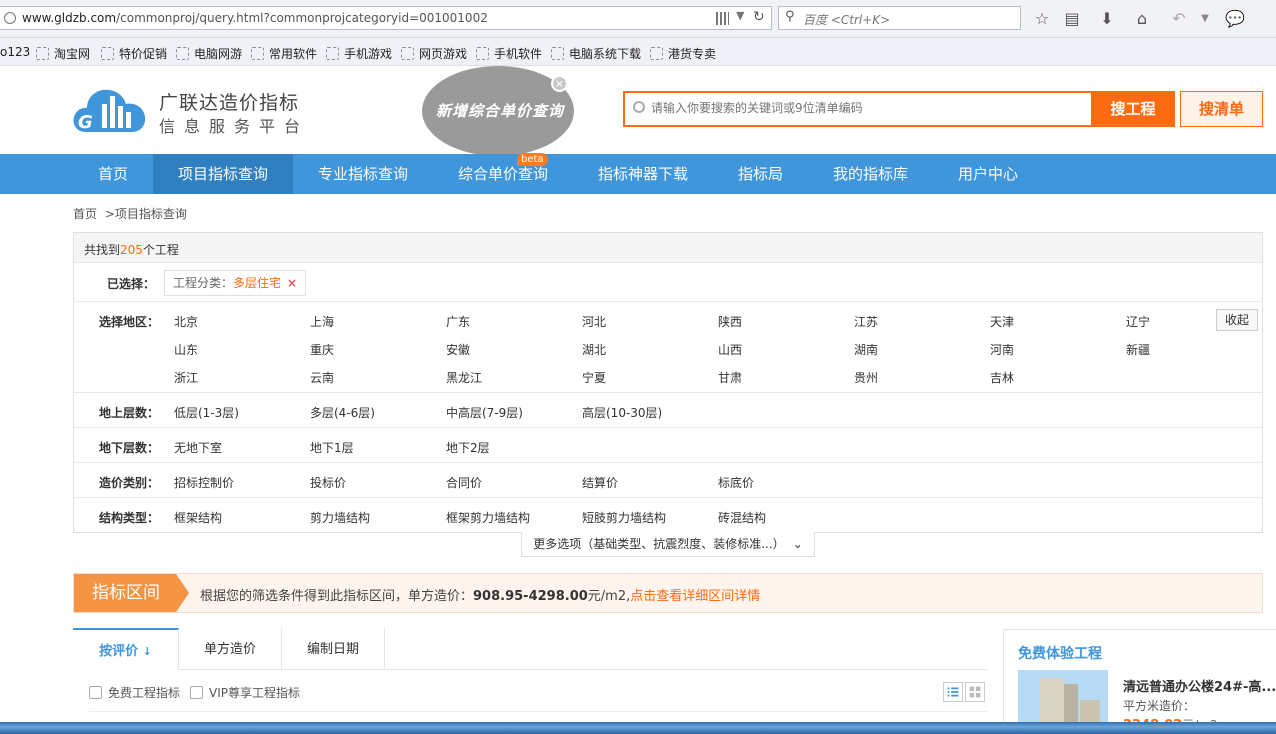 The height and width of the screenshot is (734, 1276). I want to click on region-option: 浙江, so click(186, 377).